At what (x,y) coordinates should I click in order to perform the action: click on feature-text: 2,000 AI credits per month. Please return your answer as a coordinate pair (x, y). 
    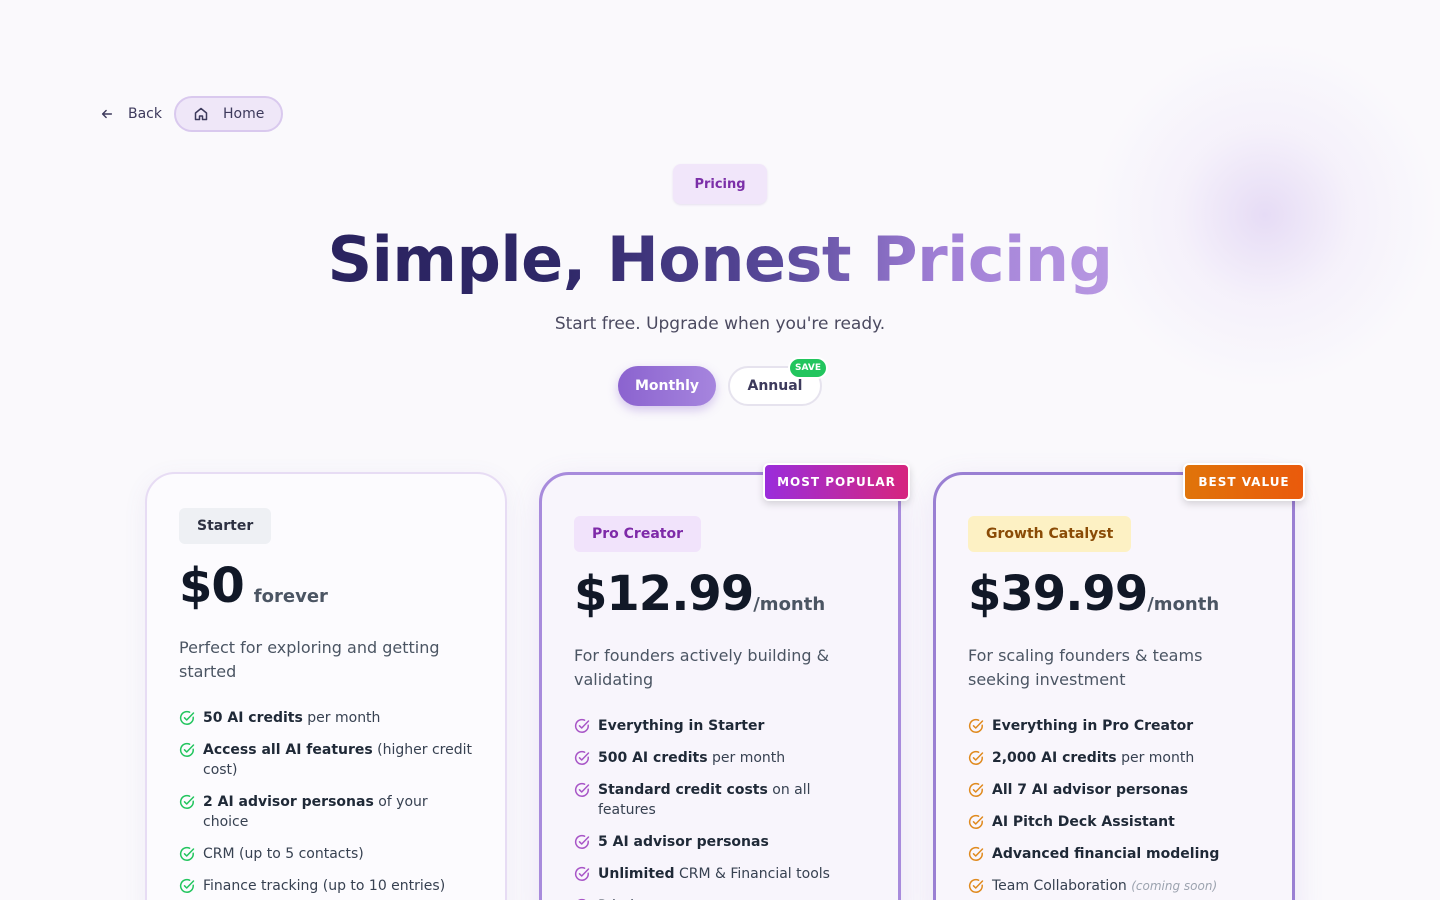
    Looking at the image, I should click on (1093, 758).